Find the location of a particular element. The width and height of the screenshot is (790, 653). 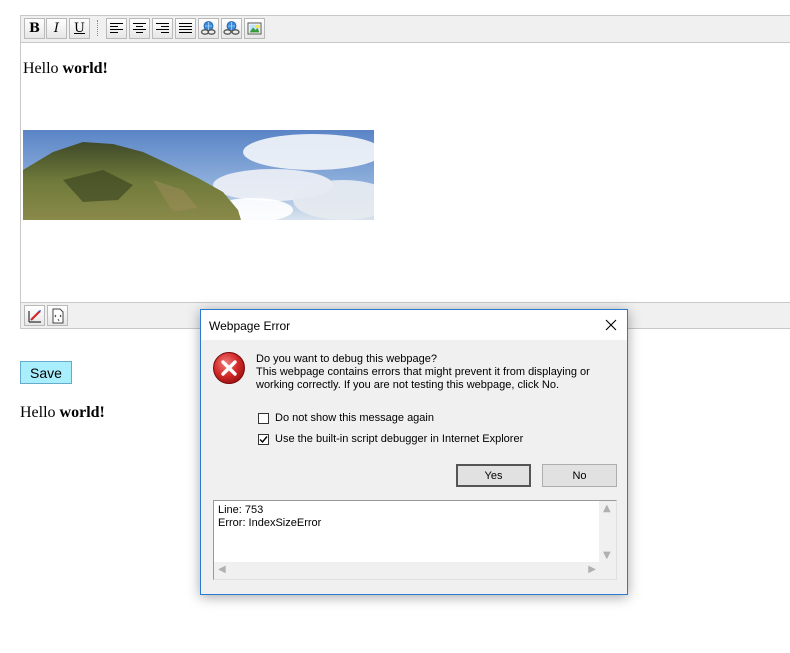

align-justify-button is located at coordinates (185, 28).